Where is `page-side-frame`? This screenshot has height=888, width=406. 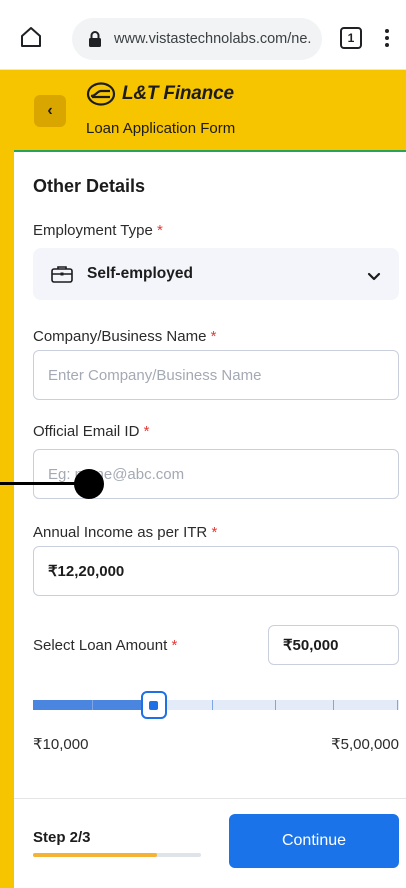 page-side-frame is located at coordinates (7, 479).